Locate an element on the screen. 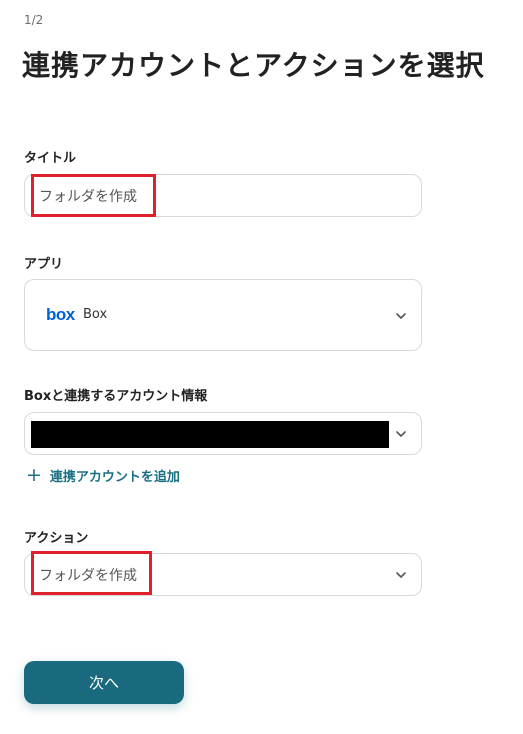 This screenshot has width=523, height=734. page-title: 連携アカウントとアクションを選択 is located at coordinates (253, 65).